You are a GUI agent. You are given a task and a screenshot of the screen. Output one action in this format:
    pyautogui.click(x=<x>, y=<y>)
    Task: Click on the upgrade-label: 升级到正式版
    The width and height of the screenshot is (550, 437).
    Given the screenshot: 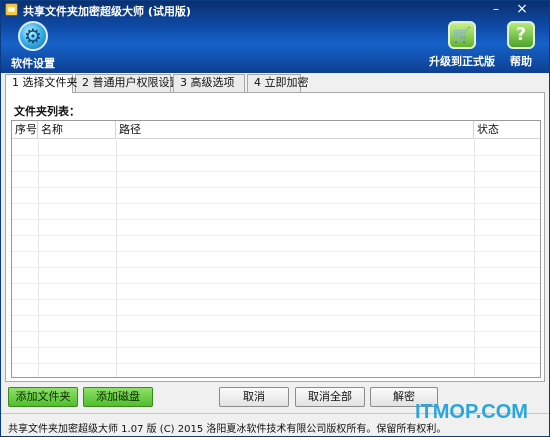 What is the action you would take?
    pyautogui.click(x=462, y=61)
    